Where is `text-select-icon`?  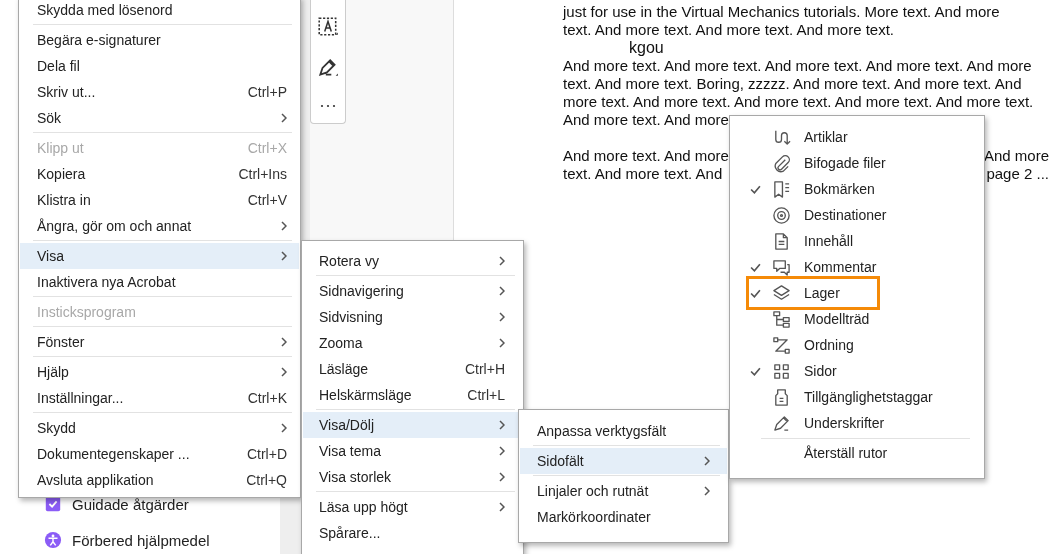
text-select-icon is located at coordinates (328, 27).